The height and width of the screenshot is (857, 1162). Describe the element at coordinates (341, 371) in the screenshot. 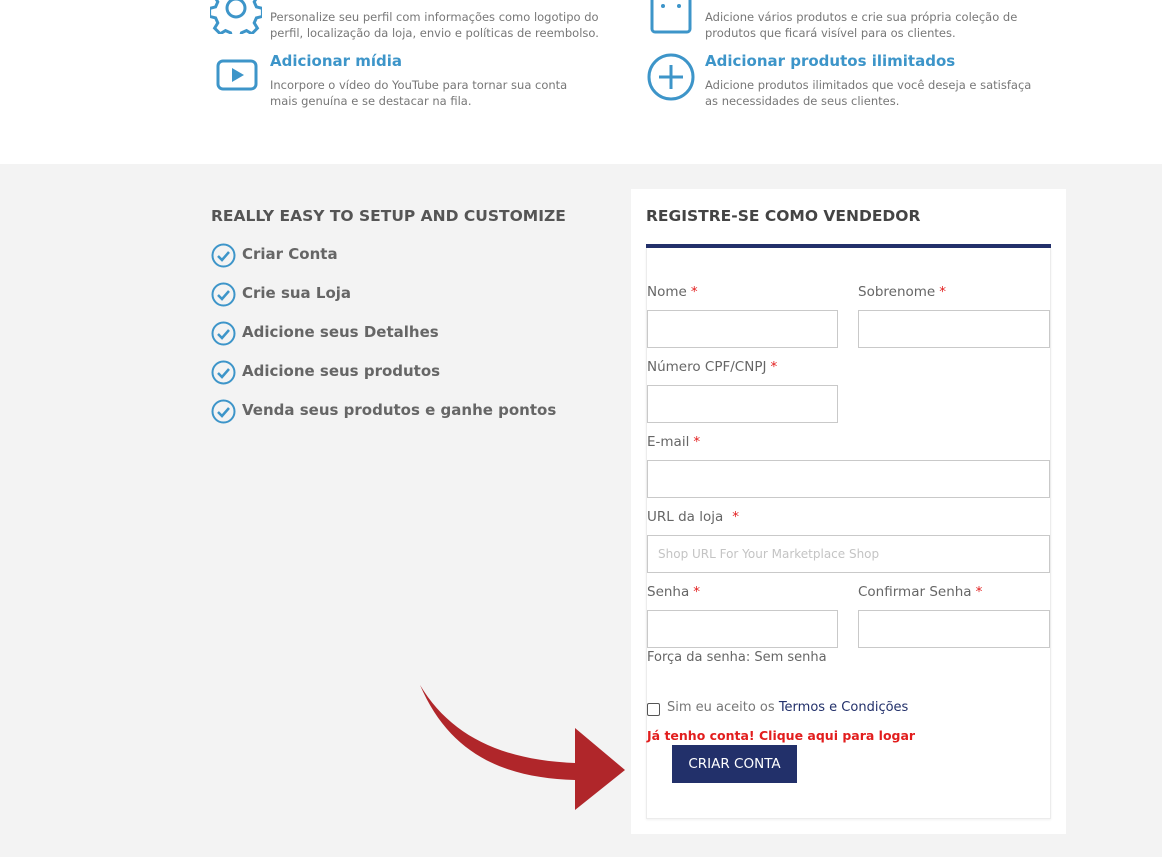

I see `step-label: Adicione seus produtos` at that location.